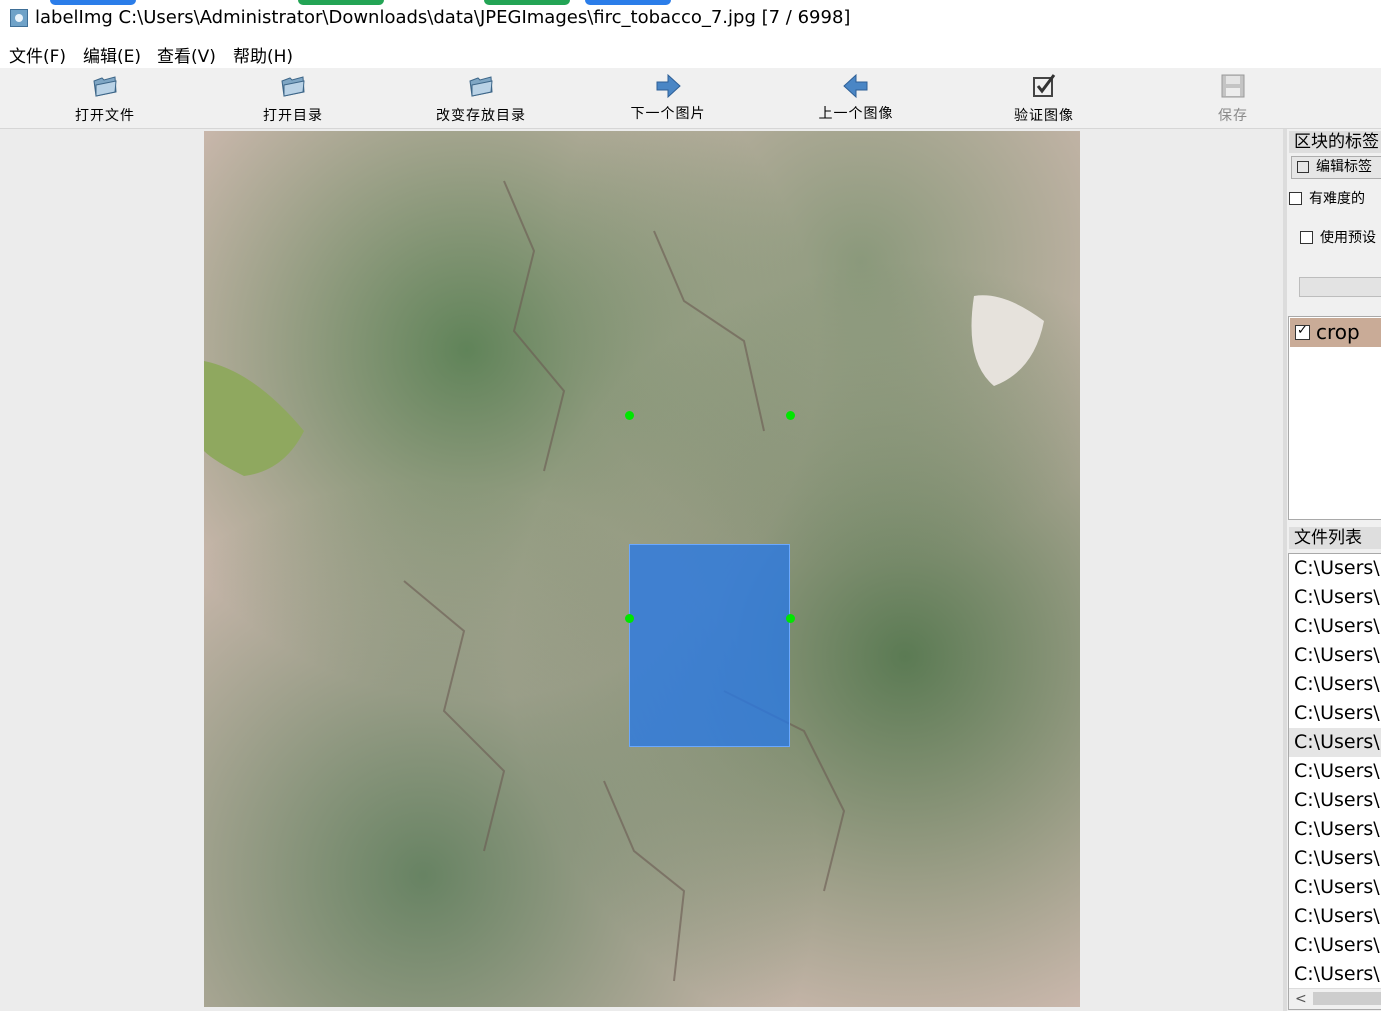 This screenshot has width=1381, height=1011. I want to click on prev-image-button: 上一个图像, so click(856, 98).